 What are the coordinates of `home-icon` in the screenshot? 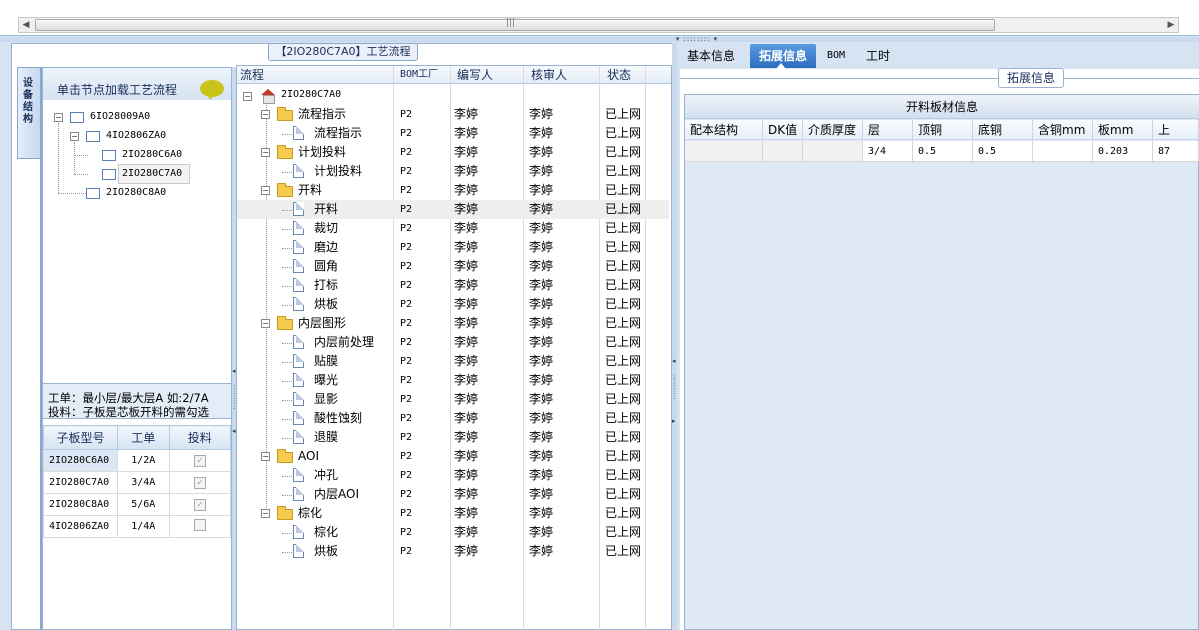 It's located at (268, 96).